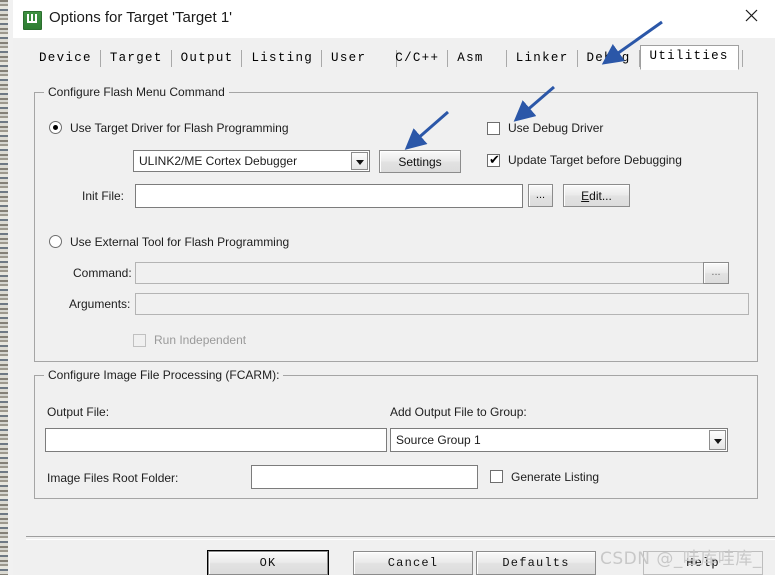 The height and width of the screenshot is (575, 775). What do you see at coordinates (470, 58) in the screenshot?
I see `tab-label: Asm` at bounding box center [470, 58].